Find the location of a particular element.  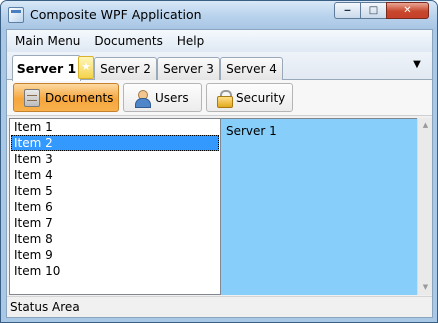

vertical-scrollbar: ▲ ▼ is located at coordinates (424, 206).